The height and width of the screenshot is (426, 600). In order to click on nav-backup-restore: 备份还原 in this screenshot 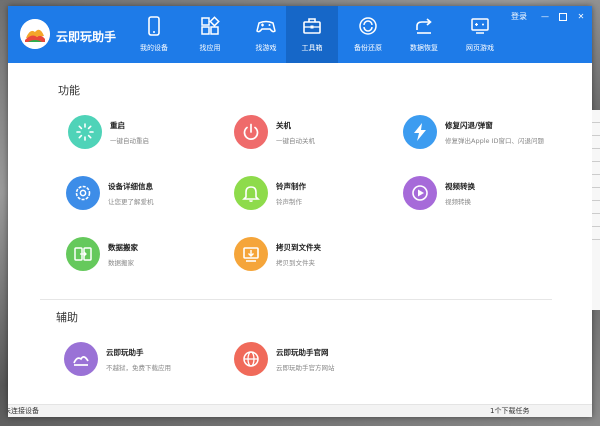, I will do `click(368, 34)`.